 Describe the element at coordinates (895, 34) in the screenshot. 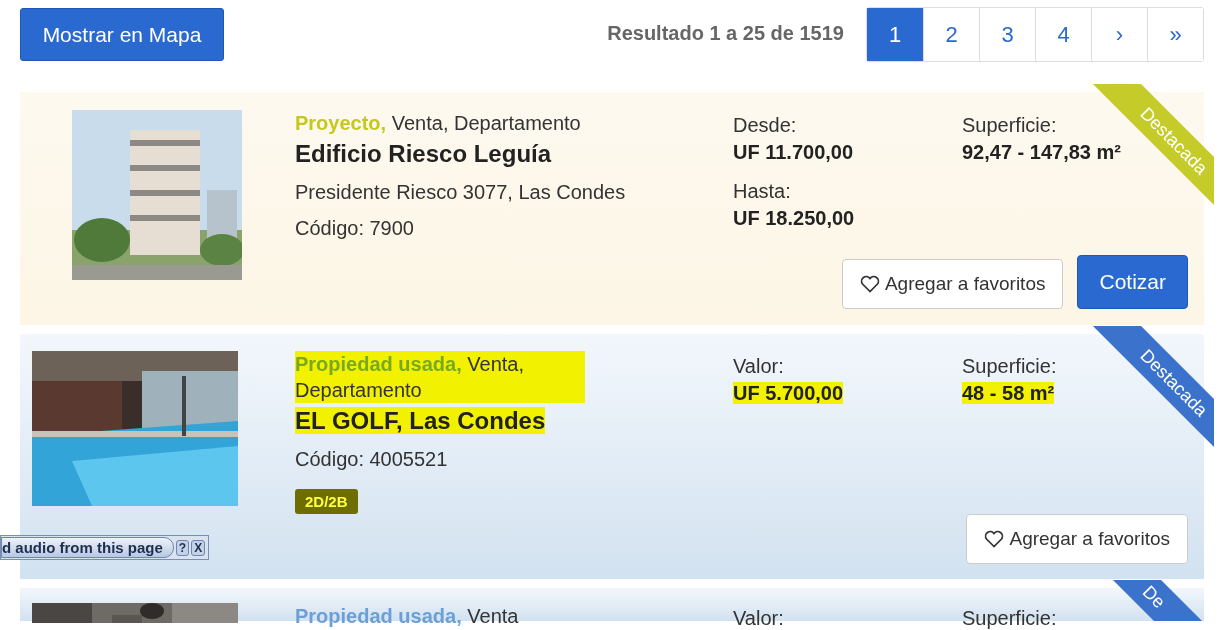

I see `page-link: 1` at that location.